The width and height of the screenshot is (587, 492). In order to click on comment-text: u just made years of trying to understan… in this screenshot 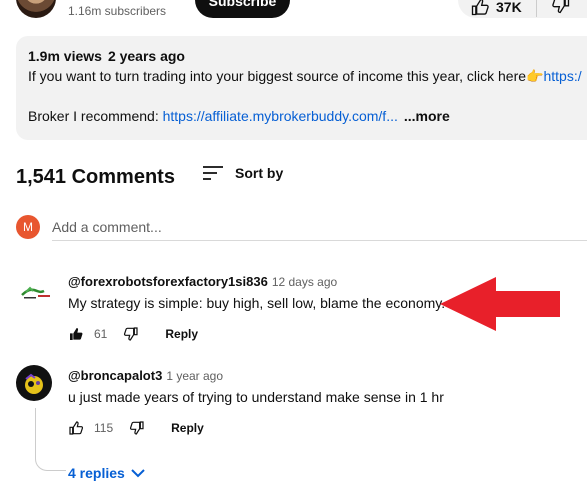, I will do `click(256, 397)`.